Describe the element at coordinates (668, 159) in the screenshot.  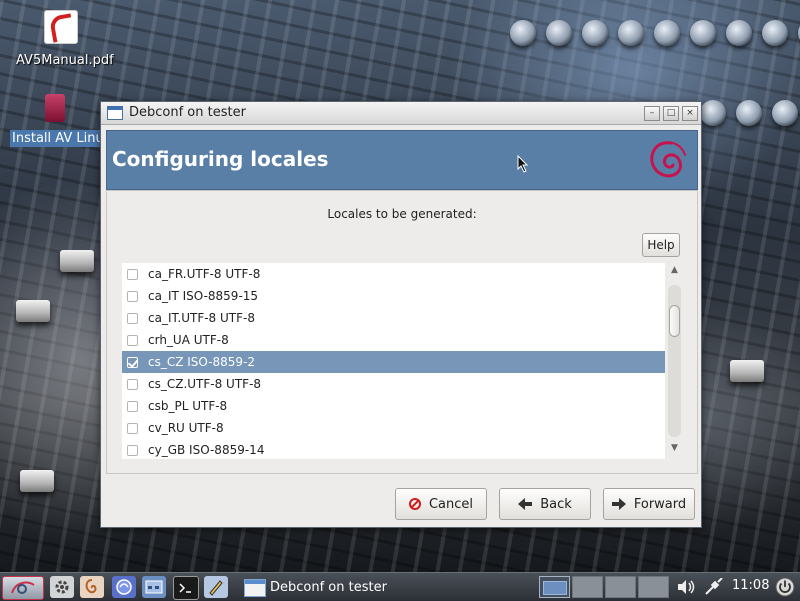
I see `debian-swirl-icon` at that location.